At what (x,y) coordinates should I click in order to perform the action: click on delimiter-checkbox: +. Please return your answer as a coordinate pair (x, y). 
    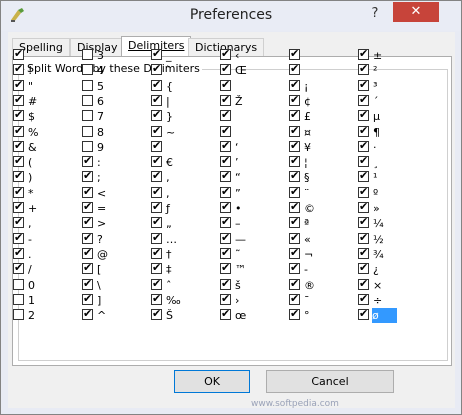
    Looking at the image, I should click on (47, 208).